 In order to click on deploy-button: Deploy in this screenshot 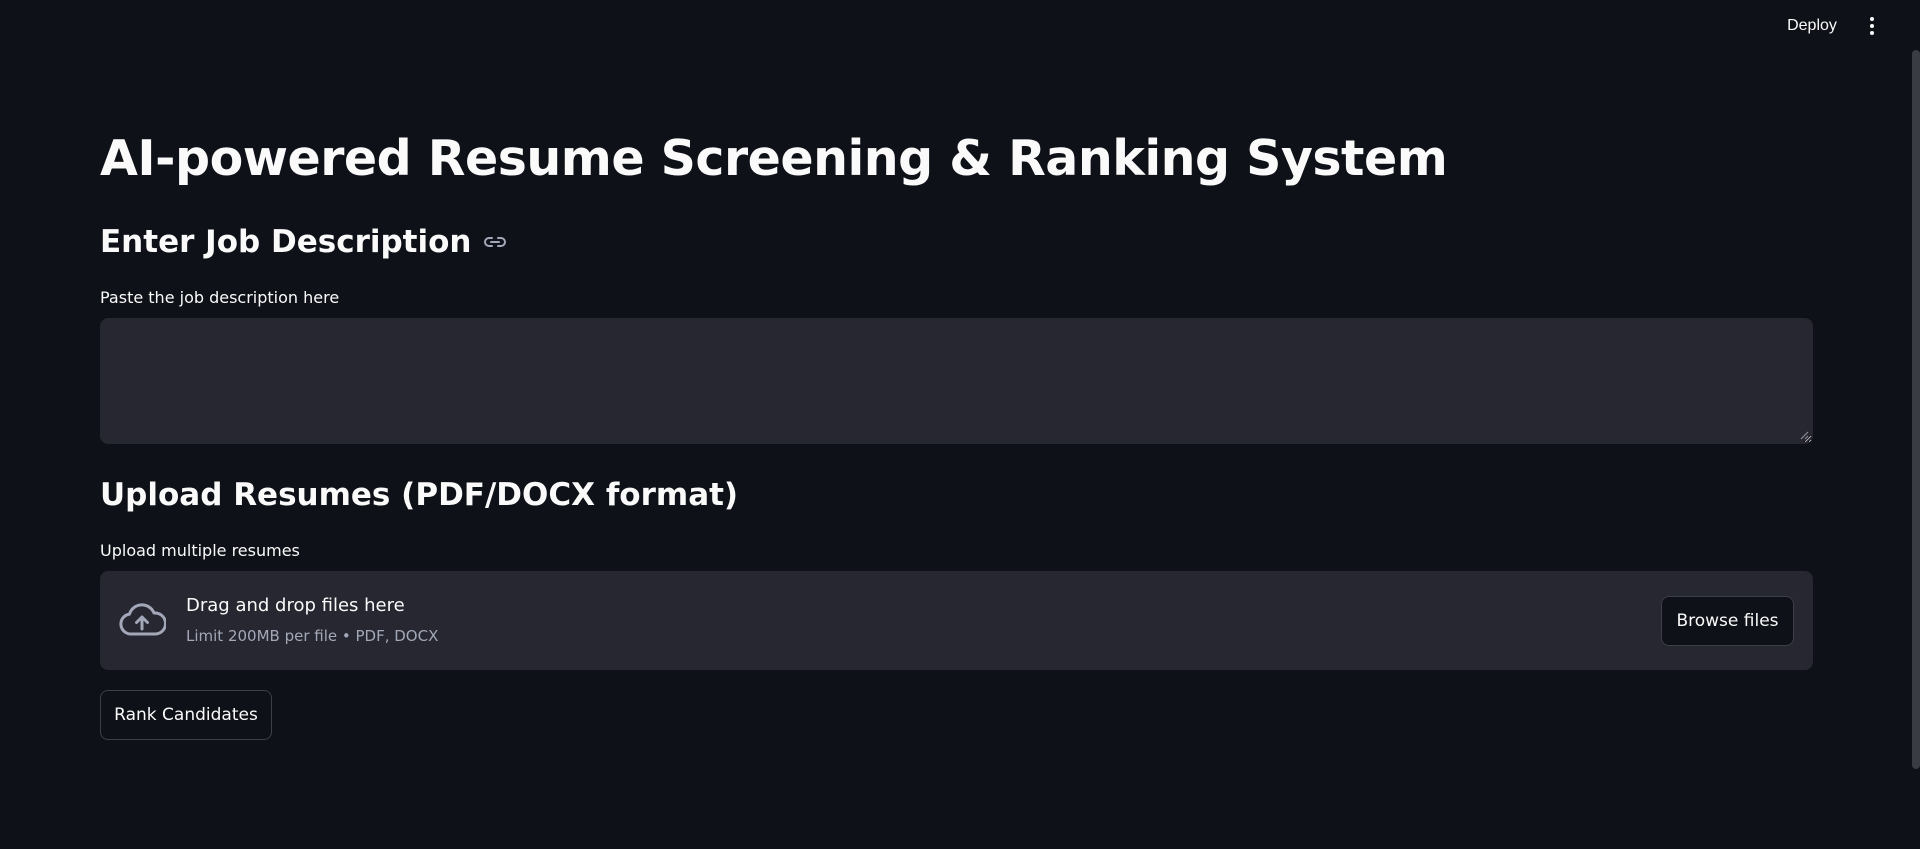, I will do `click(1812, 25)`.